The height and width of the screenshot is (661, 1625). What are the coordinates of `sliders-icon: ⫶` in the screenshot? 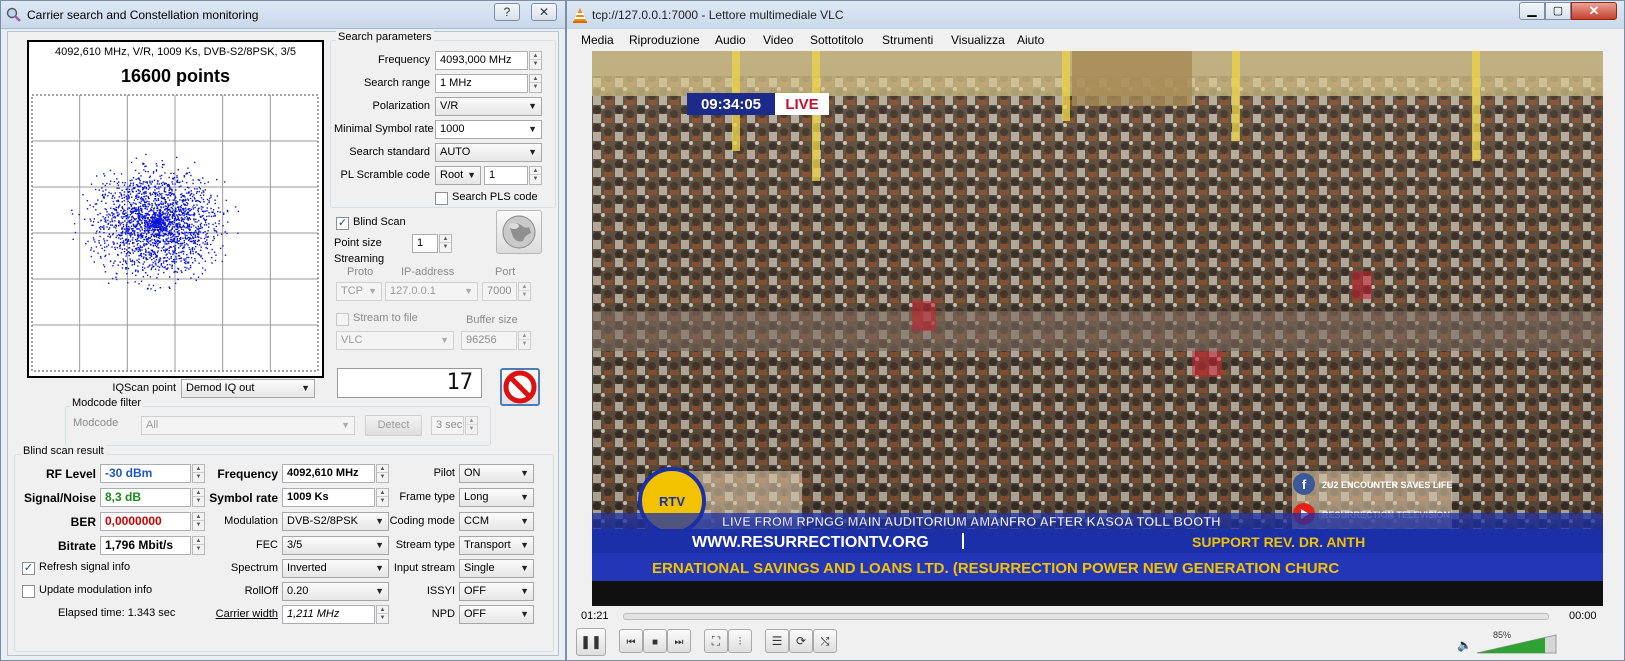 It's located at (740, 642).